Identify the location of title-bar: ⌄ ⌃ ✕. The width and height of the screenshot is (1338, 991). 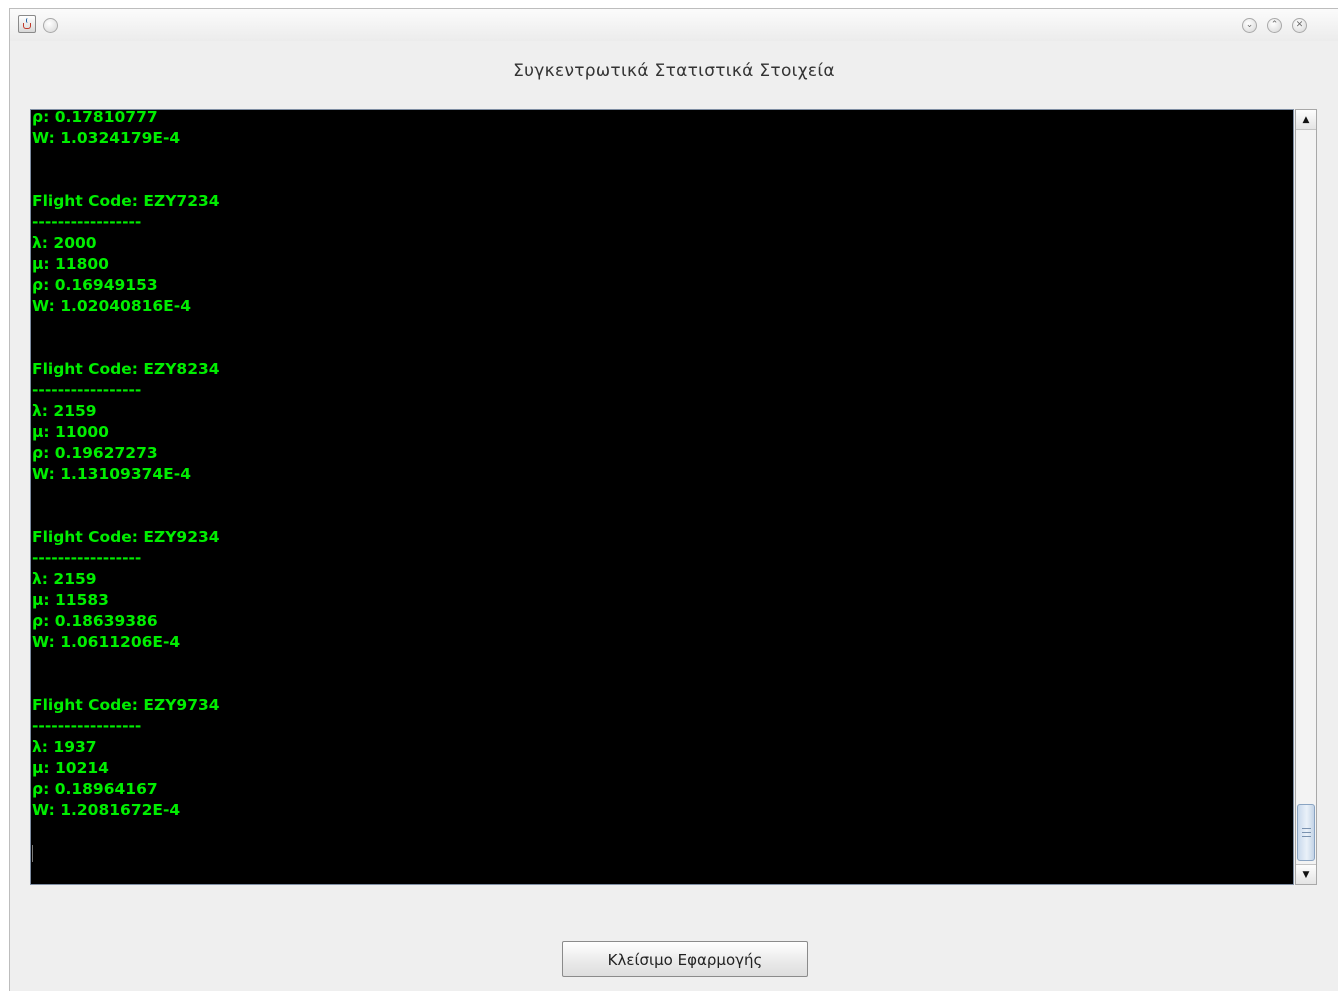
(674, 25).